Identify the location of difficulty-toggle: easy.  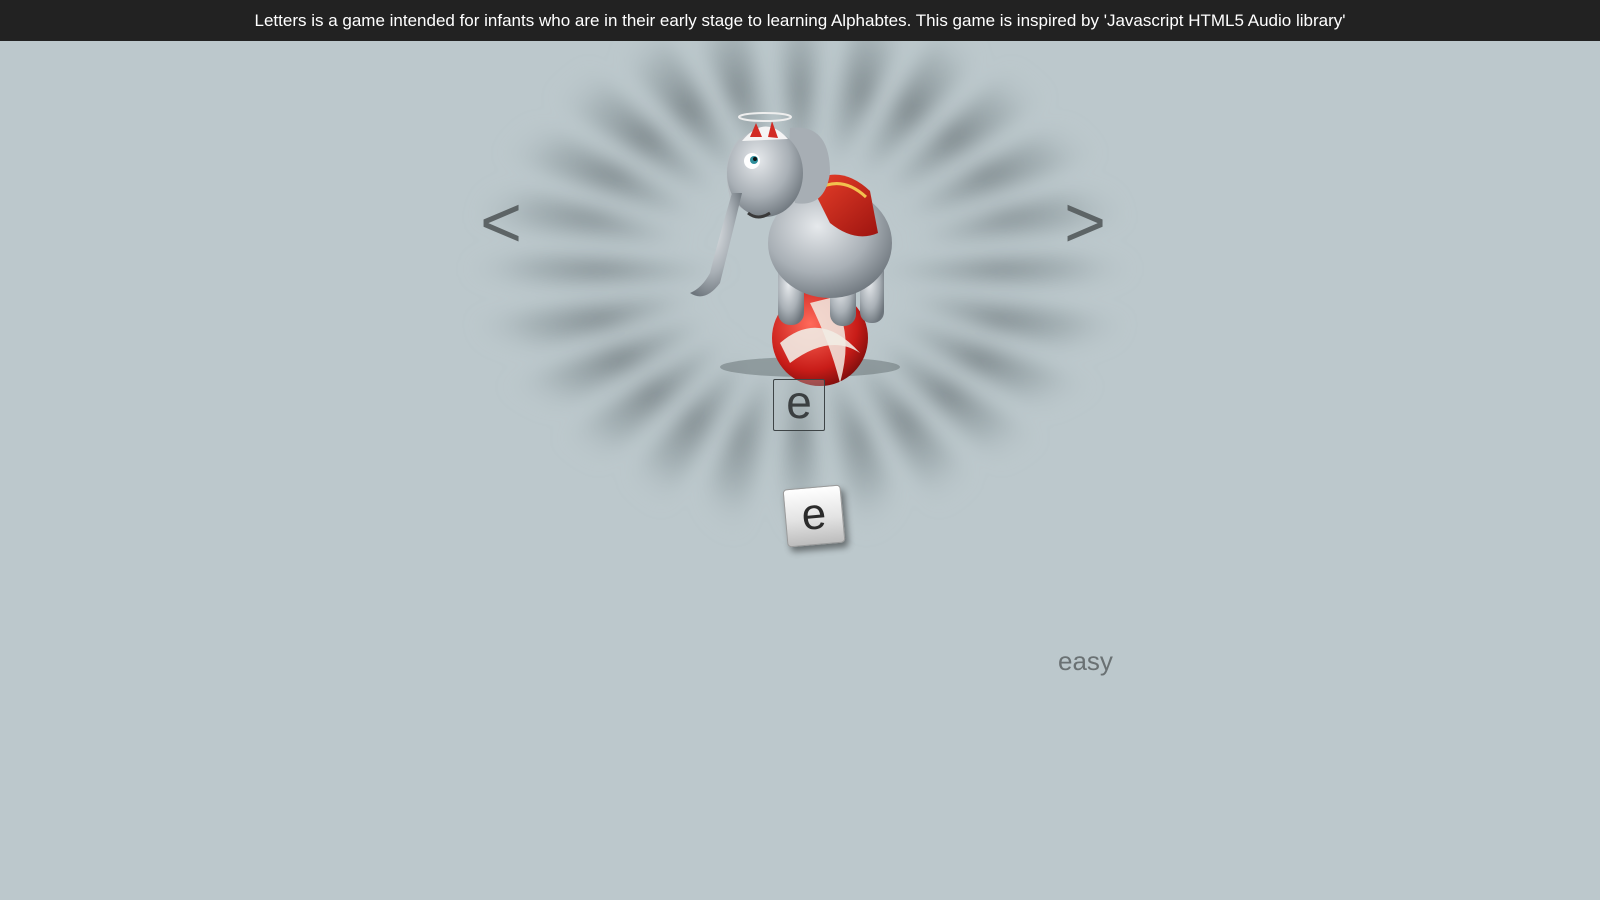
(1085, 661).